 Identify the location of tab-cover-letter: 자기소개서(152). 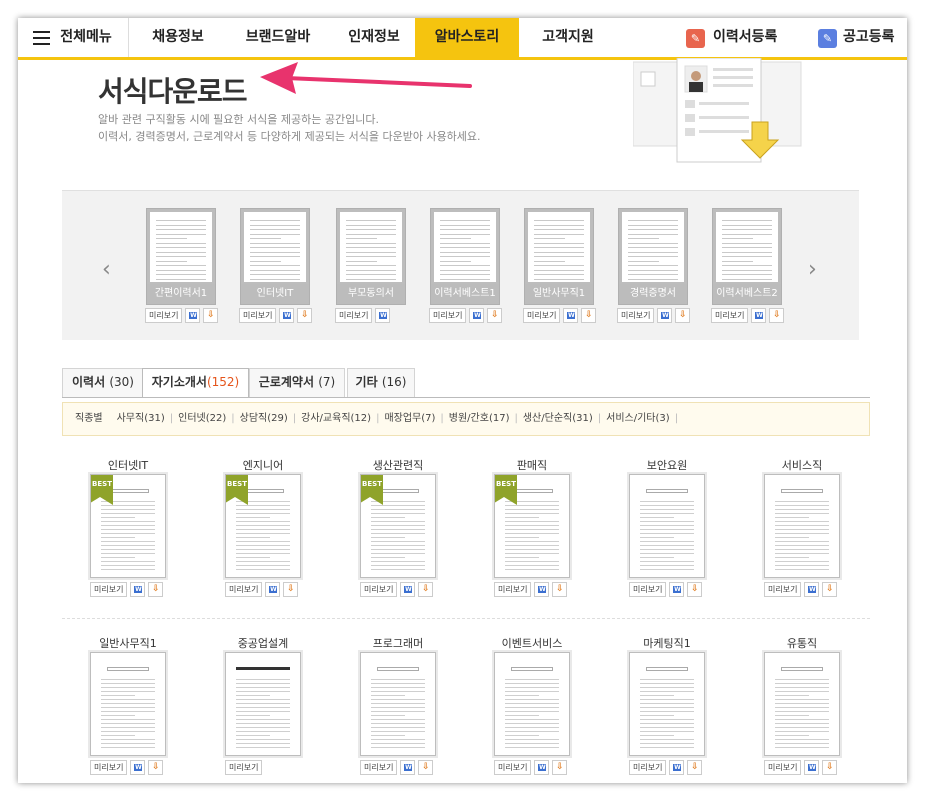
(195, 383).